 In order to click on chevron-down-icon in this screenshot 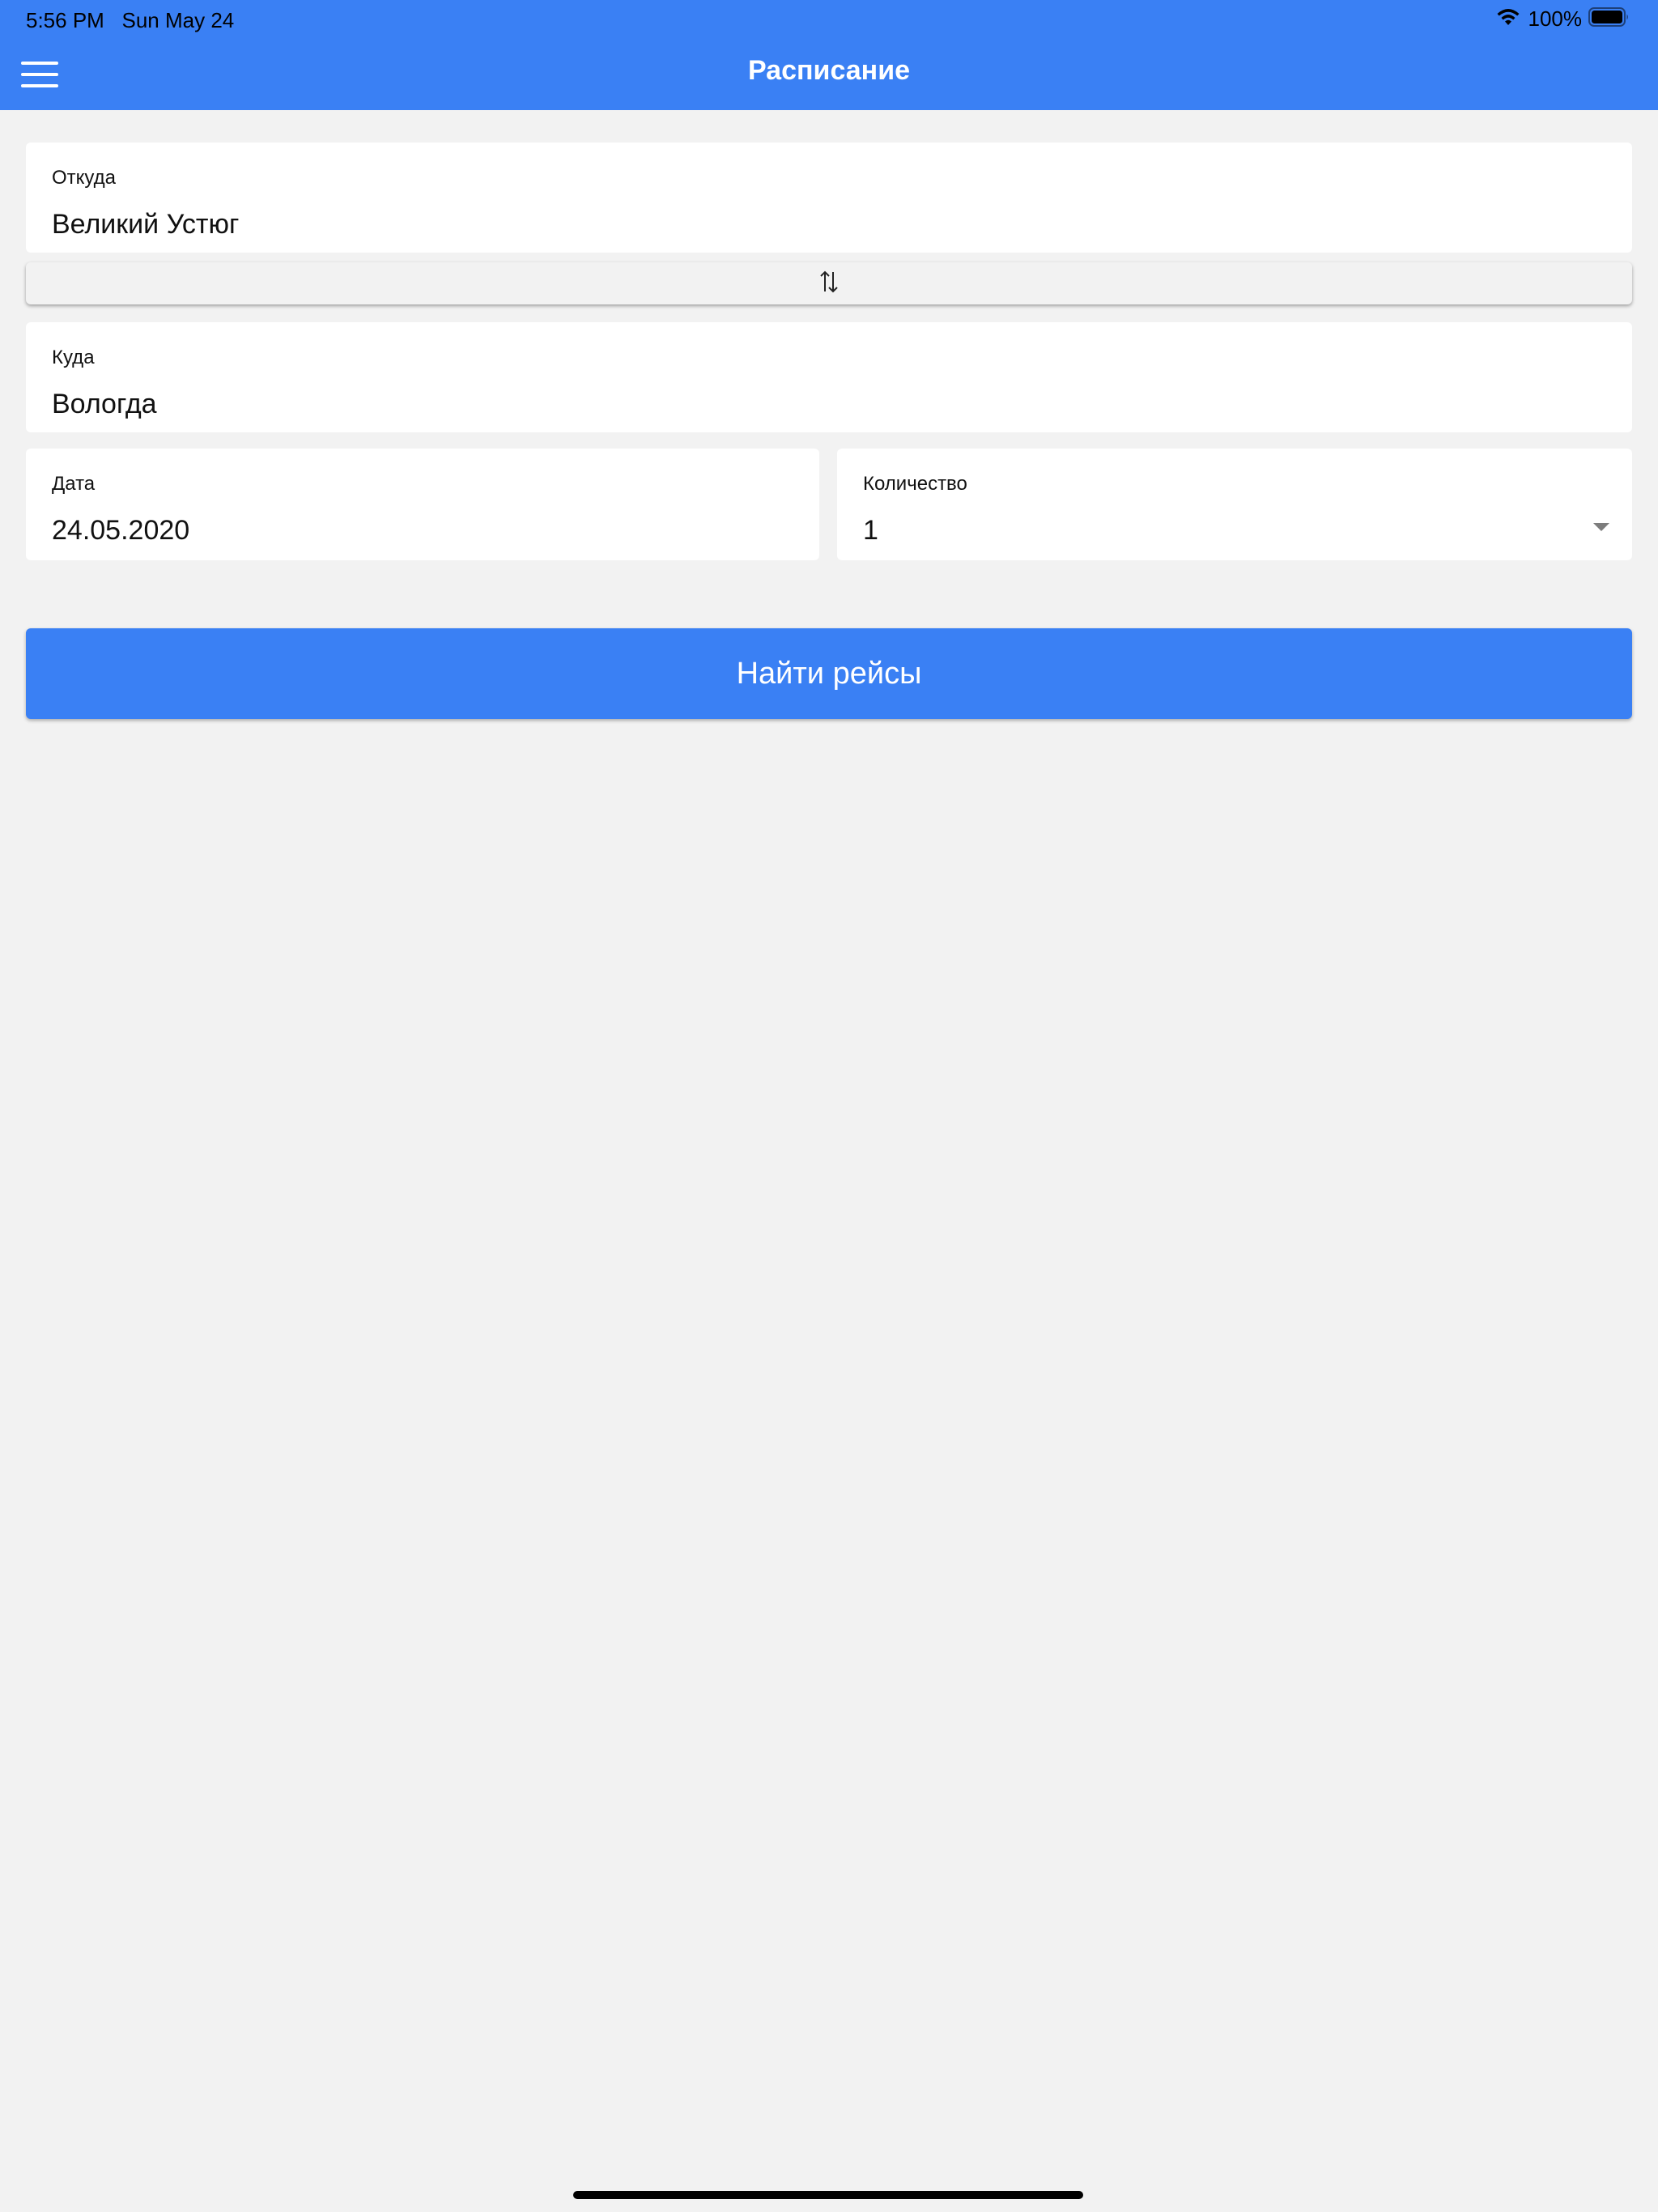, I will do `click(1601, 527)`.